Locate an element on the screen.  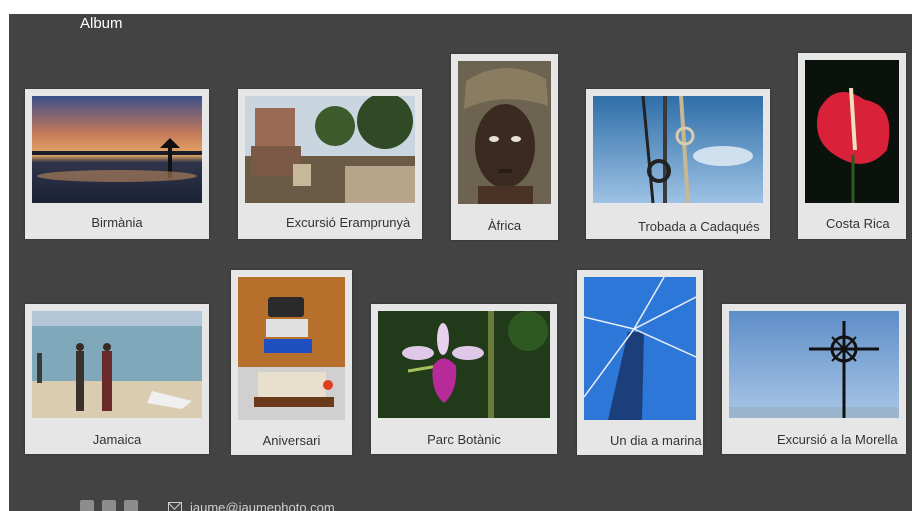
album-card-aniversari: Aniversari is located at coordinates (291, 362).